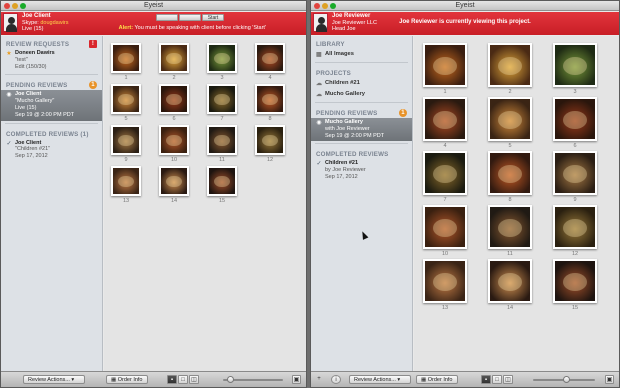  I want to click on thumbnail-number: 8, so click(270, 119).